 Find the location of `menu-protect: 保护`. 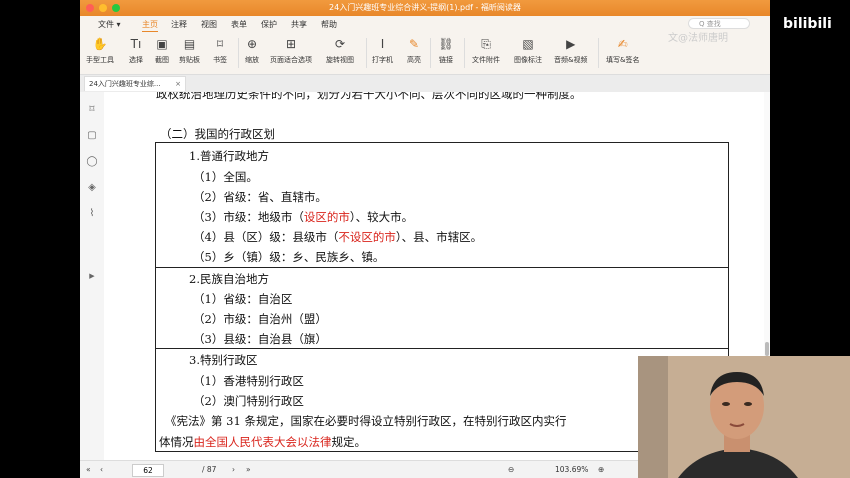

menu-protect: 保护 is located at coordinates (269, 24).